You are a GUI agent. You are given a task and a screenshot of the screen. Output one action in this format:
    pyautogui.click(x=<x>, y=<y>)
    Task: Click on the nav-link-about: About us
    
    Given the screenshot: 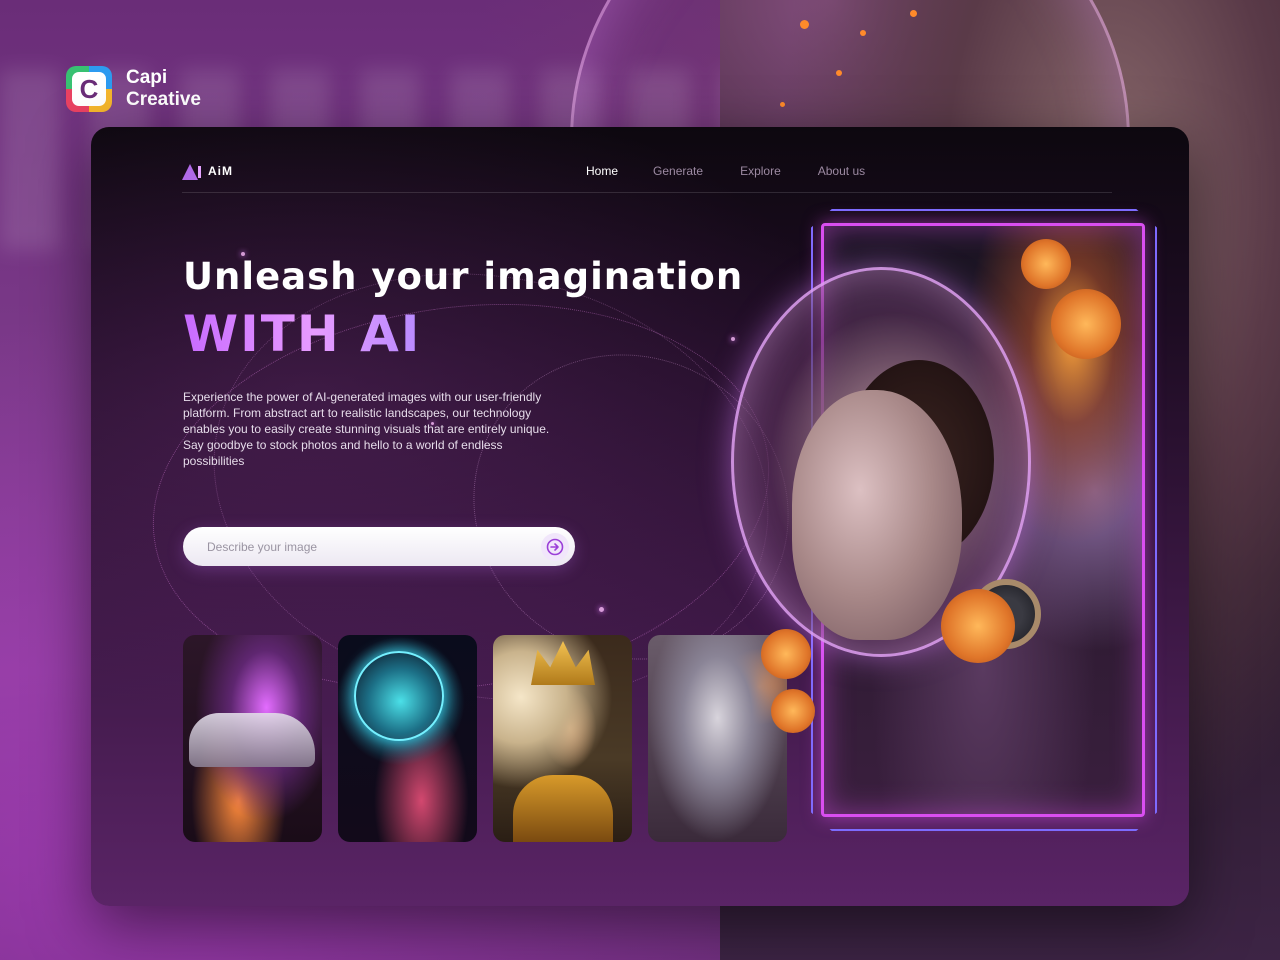 What is the action you would take?
    pyautogui.click(x=841, y=171)
    